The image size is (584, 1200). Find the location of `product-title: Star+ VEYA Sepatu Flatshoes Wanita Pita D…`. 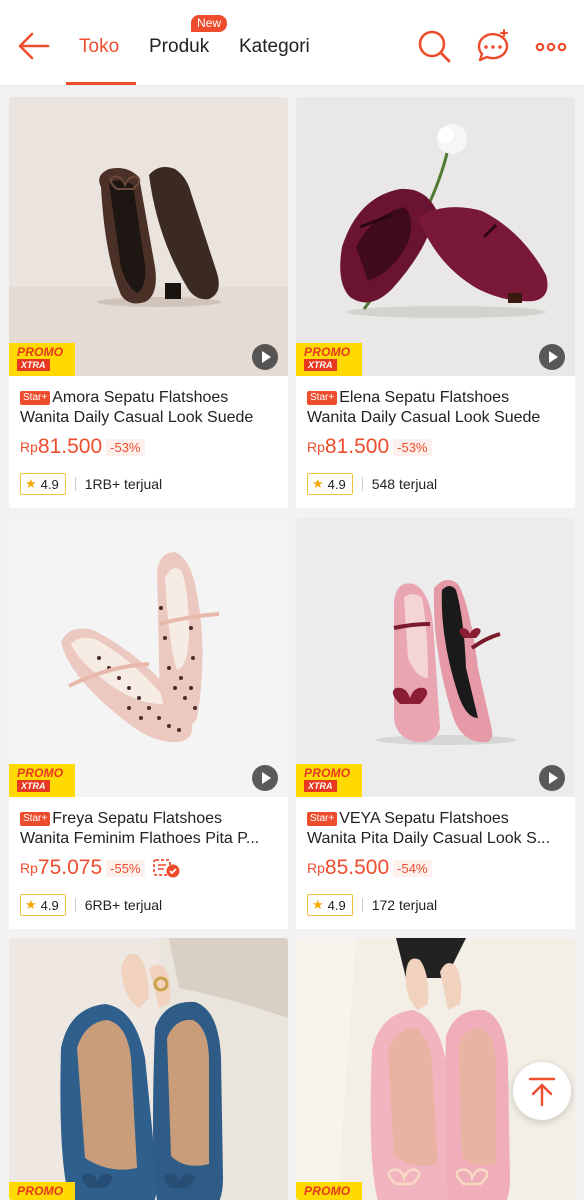

product-title: Star+ VEYA Sepatu Flatshoes Wanita Pita D… is located at coordinates (429, 828).